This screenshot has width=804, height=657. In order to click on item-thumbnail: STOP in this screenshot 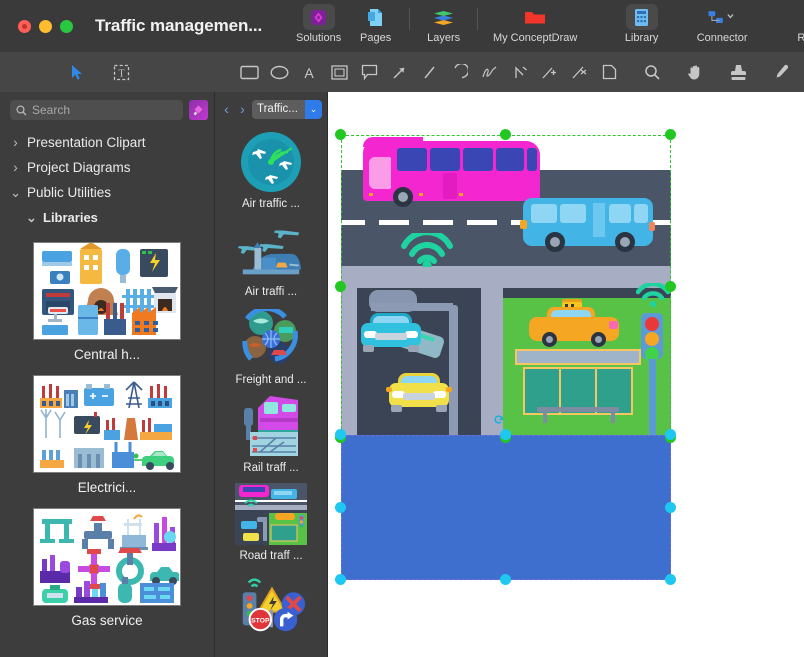, I will do `click(271, 602)`.